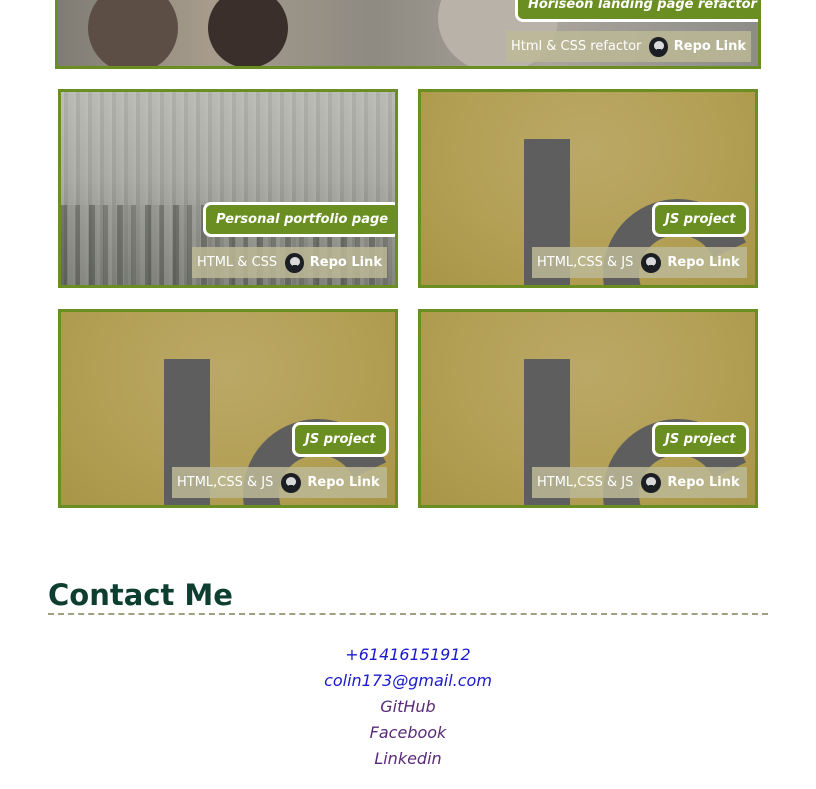 This screenshot has height=789, width=816. What do you see at coordinates (408, 614) in the screenshot?
I see `contact-divider` at bounding box center [408, 614].